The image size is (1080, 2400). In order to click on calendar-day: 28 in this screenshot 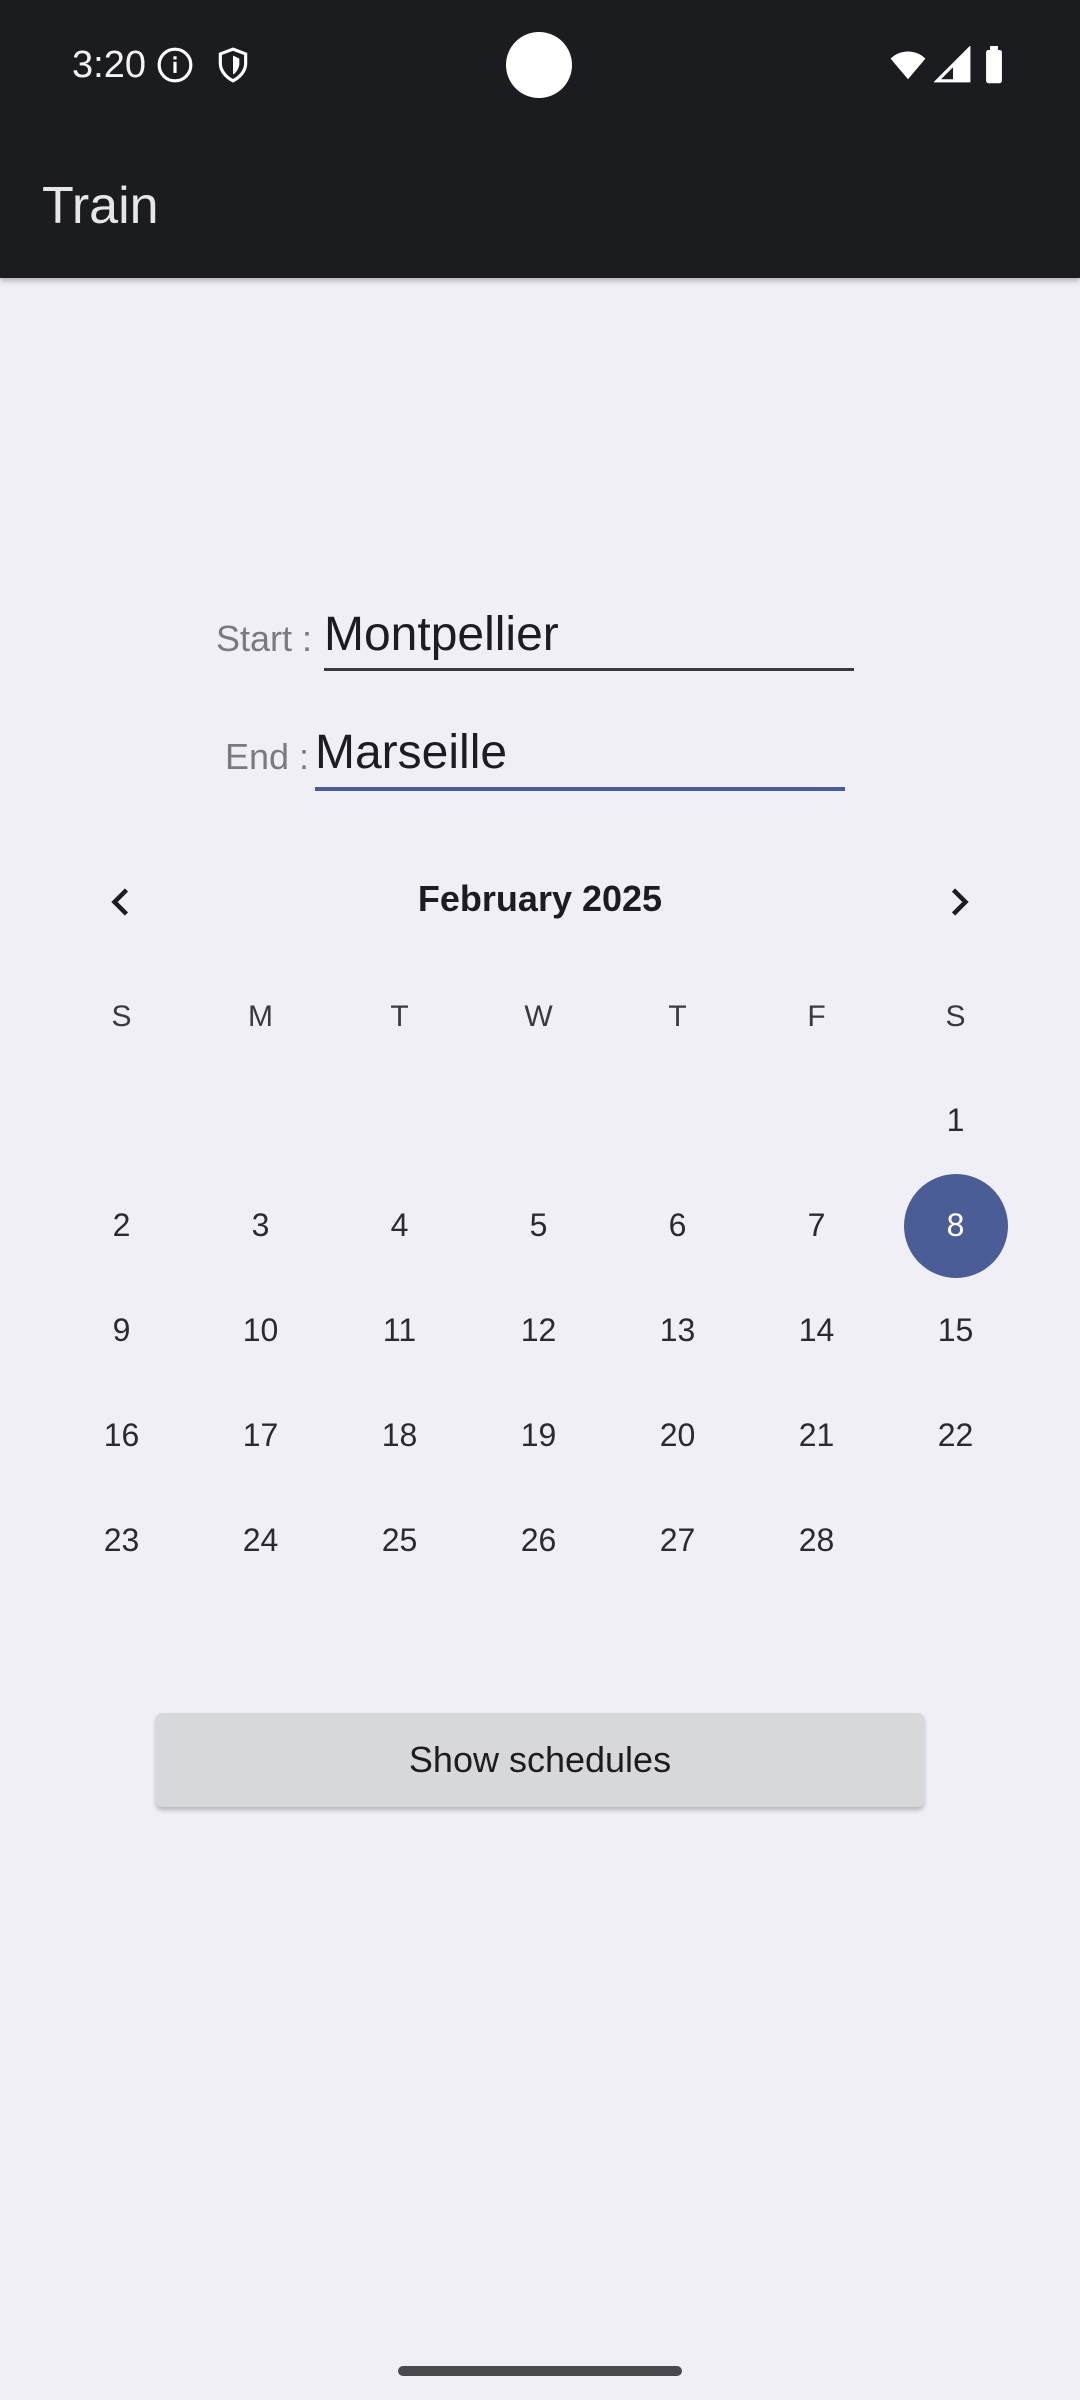, I will do `click(816, 1540)`.